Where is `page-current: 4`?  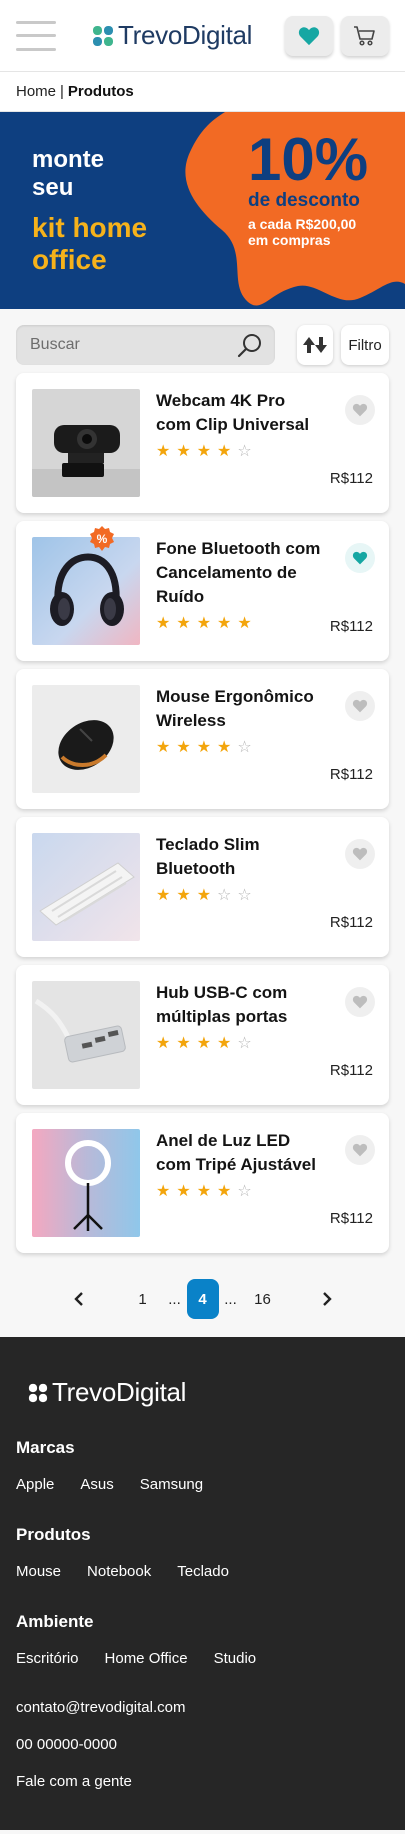 page-current: 4 is located at coordinates (202, 1299).